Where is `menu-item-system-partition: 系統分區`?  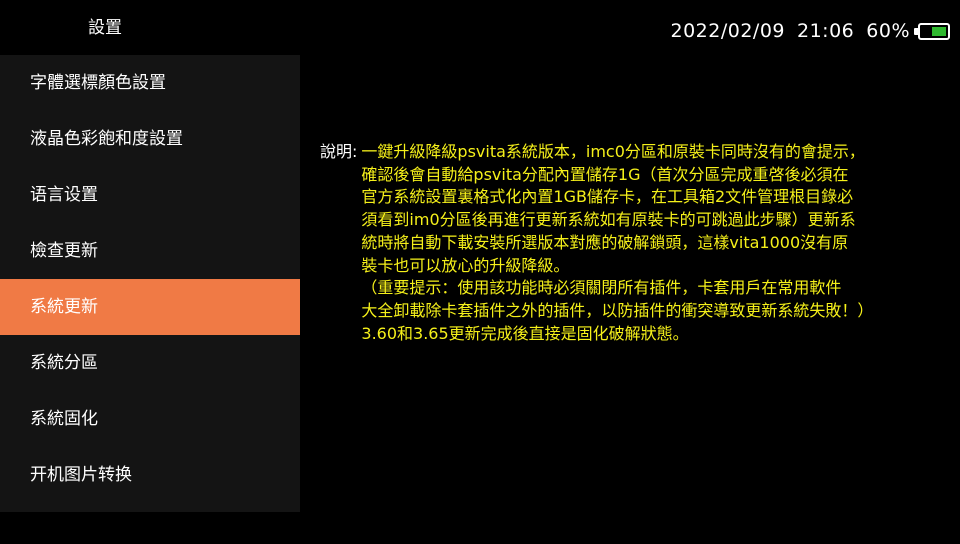
menu-item-system-partition: 系統分區 is located at coordinates (150, 363).